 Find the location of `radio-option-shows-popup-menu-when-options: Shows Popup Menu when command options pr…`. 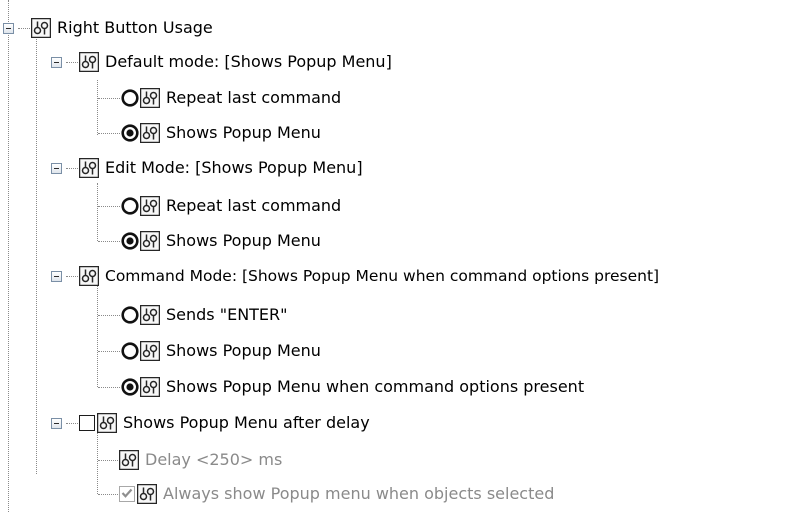

radio-option-shows-popup-menu-when-options: Shows Popup Menu when command options pr… is located at coordinates (352, 387).